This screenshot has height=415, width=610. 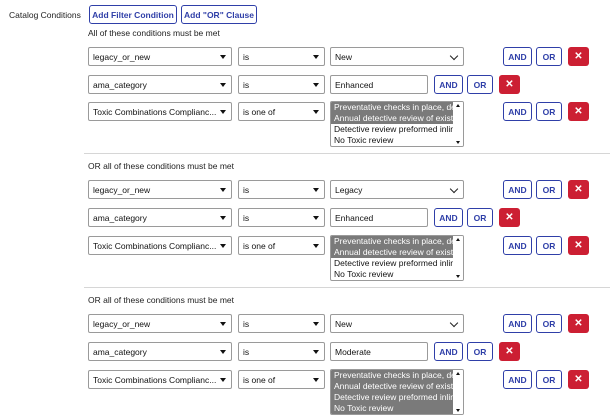 What do you see at coordinates (219, 14) in the screenshot?
I see `add-or-clause-button: Add "OR" Clause` at bounding box center [219, 14].